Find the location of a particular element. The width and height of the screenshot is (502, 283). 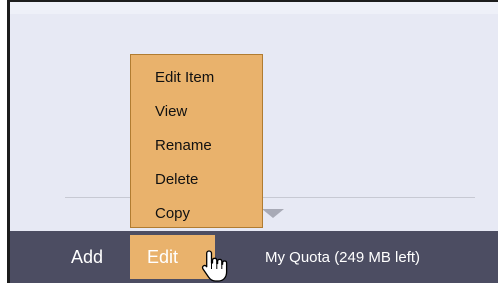

menu-item-rename: Rename is located at coordinates (196, 146).